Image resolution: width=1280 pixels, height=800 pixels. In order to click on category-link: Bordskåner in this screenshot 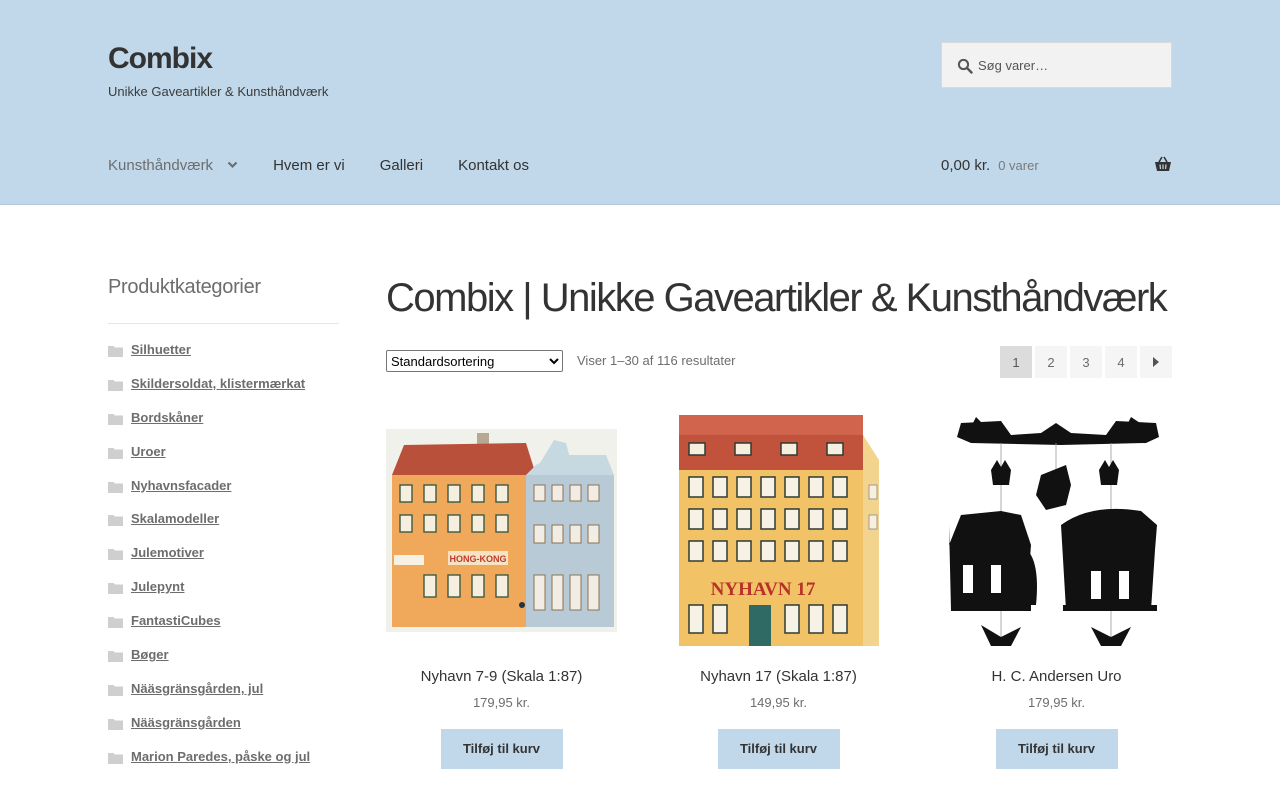, I will do `click(167, 417)`.